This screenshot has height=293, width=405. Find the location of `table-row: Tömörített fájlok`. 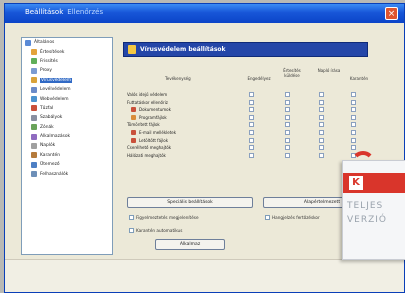

table-row: Tömörített fájlok is located at coordinates (256, 125).